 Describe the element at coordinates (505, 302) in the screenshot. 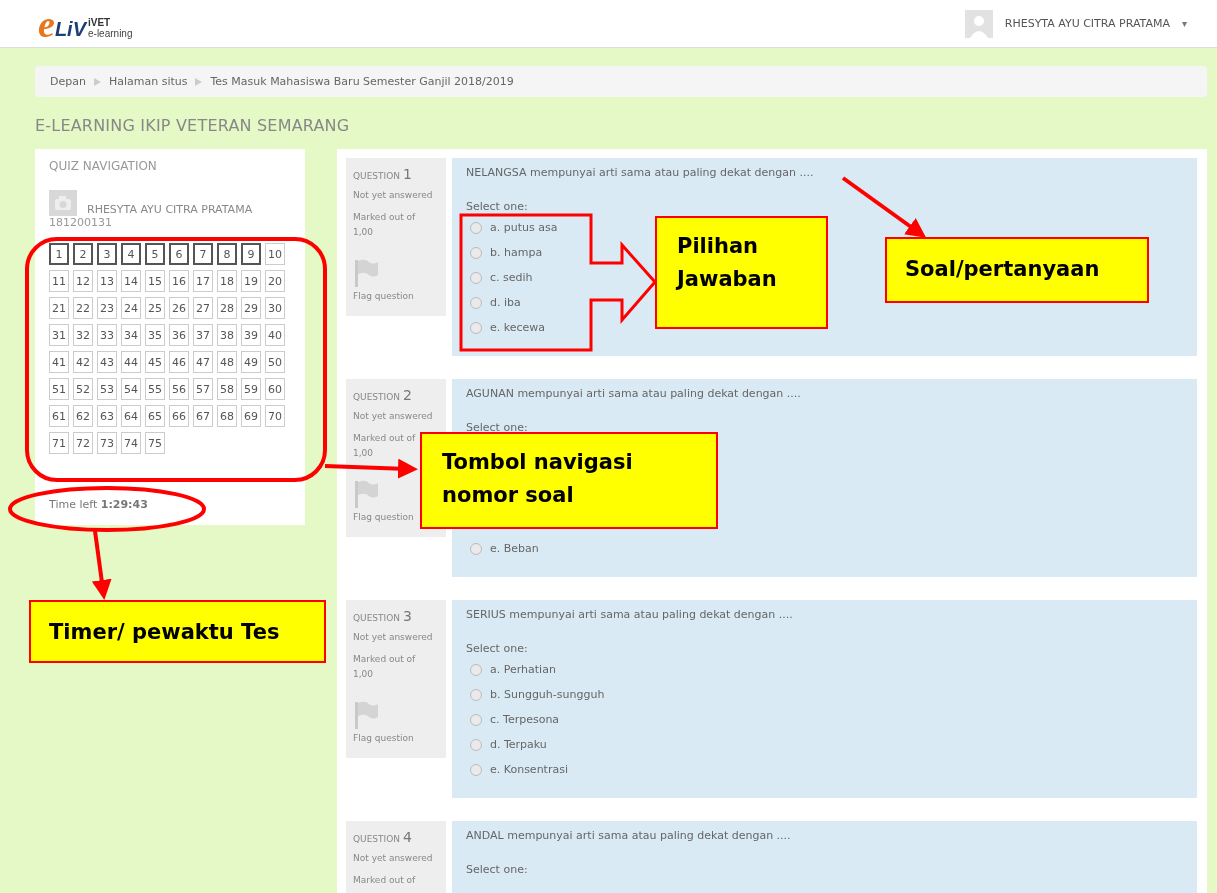

I see `answer-option: d. iba` at that location.